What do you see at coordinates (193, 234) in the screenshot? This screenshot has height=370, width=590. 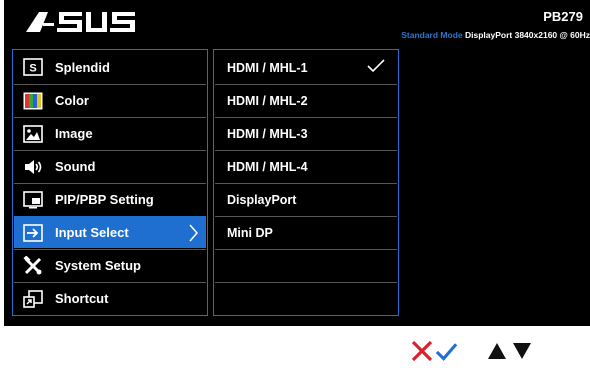 I see `chevron-right-icon` at bounding box center [193, 234].